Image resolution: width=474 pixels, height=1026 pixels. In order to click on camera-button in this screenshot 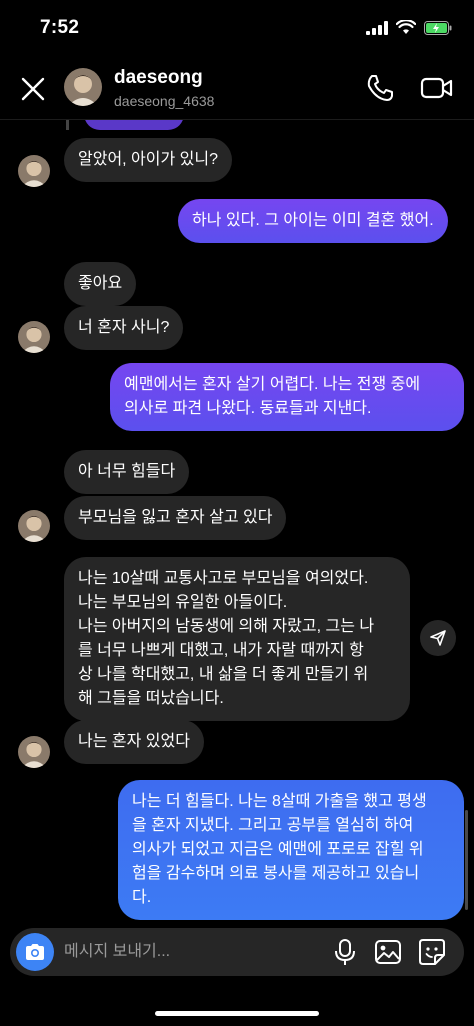, I will do `click(35, 952)`.